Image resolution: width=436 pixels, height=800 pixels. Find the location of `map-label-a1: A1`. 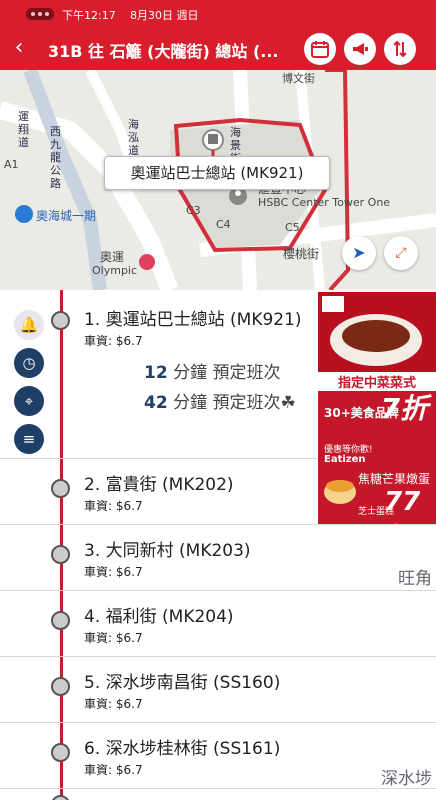

map-label-a1: A1 is located at coordinates (11, 164).